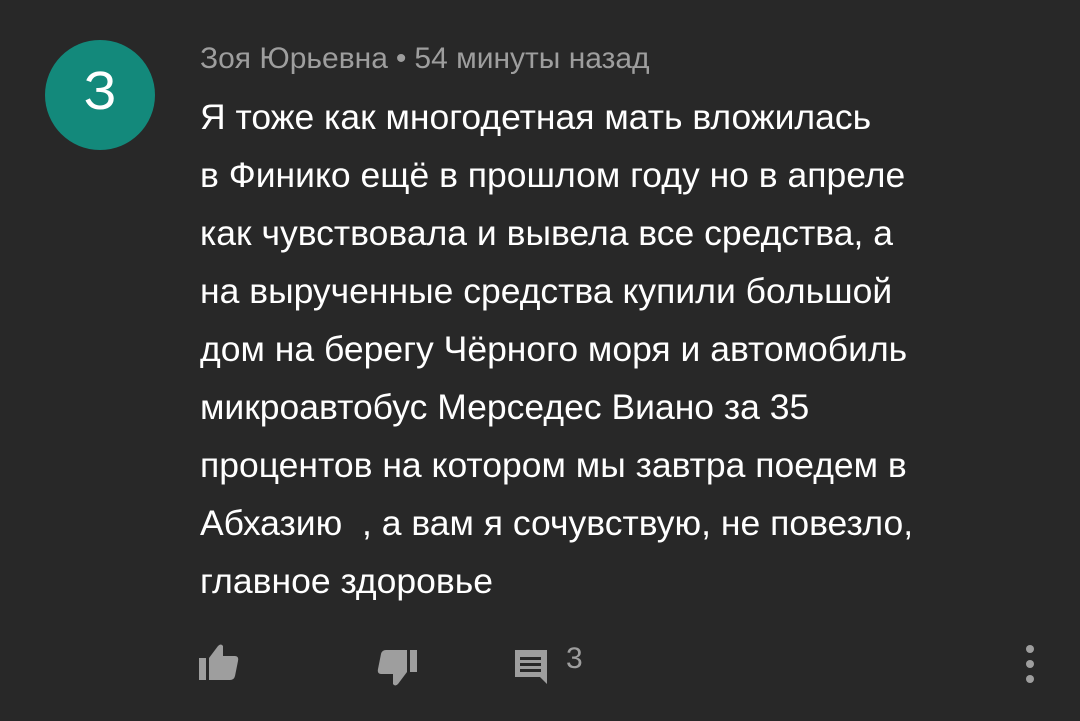 The height and width of the screenshot is (721, 1080). I want to click on more-button, so click(1030, 664).